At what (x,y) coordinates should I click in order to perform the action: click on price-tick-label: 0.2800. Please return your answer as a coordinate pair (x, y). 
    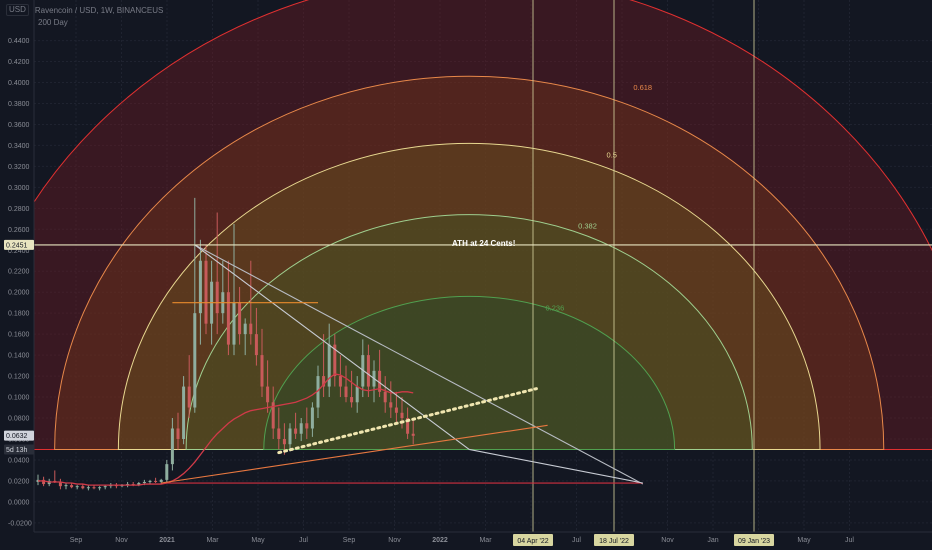
    Looking at the image, I should click on (19, 209).